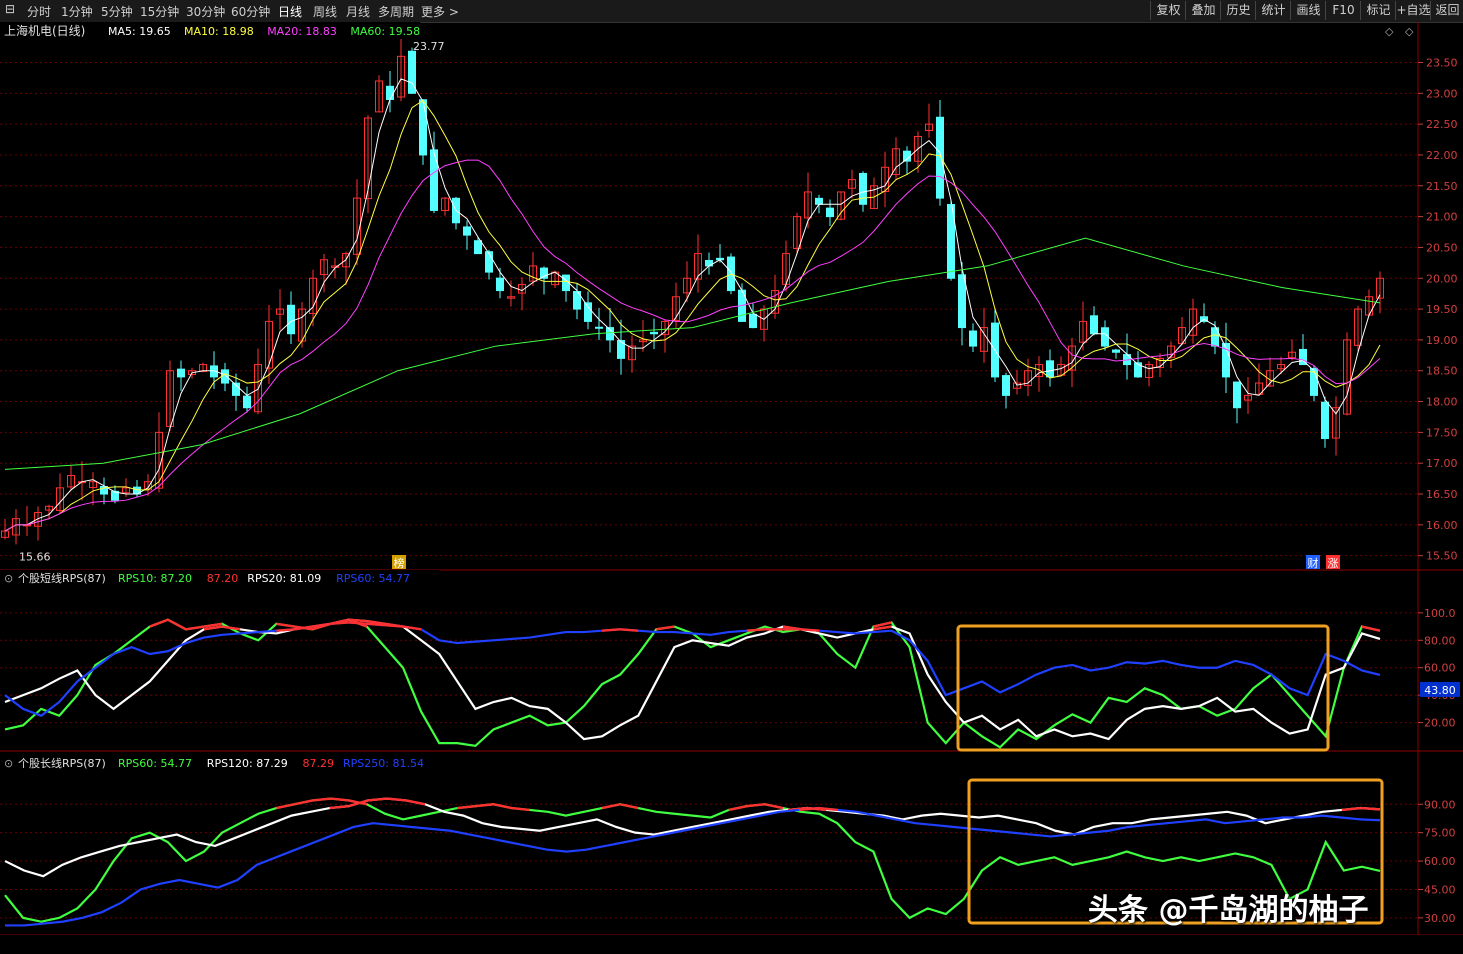 This screenshot has height=954, width=1463. Describe the element at coordinates (1442, 463) in the screenshot. I see `y-tick-label: 17.00` at that location.